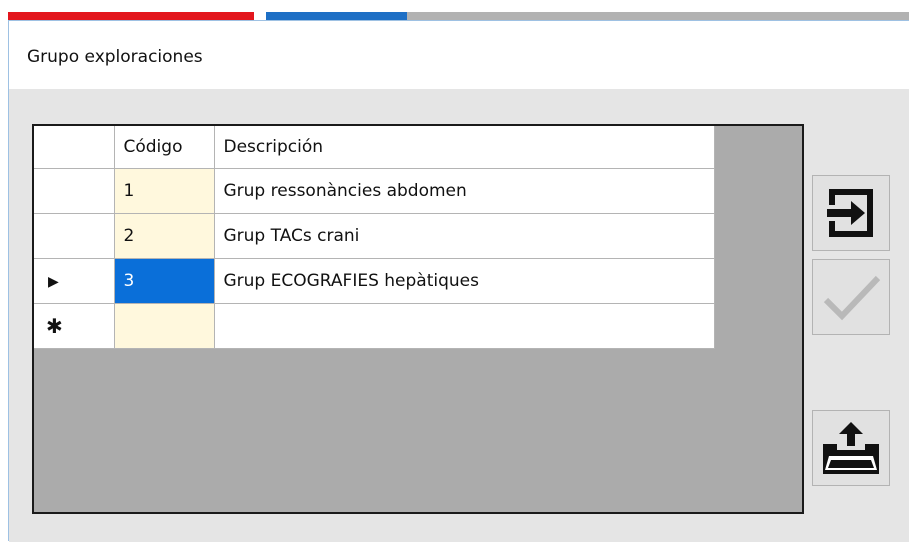 The width and height of the screenshot is (909, 542). Describe the element at coordinates (164, 236) in the screenshot. I see `code-cell: 2` at that location.